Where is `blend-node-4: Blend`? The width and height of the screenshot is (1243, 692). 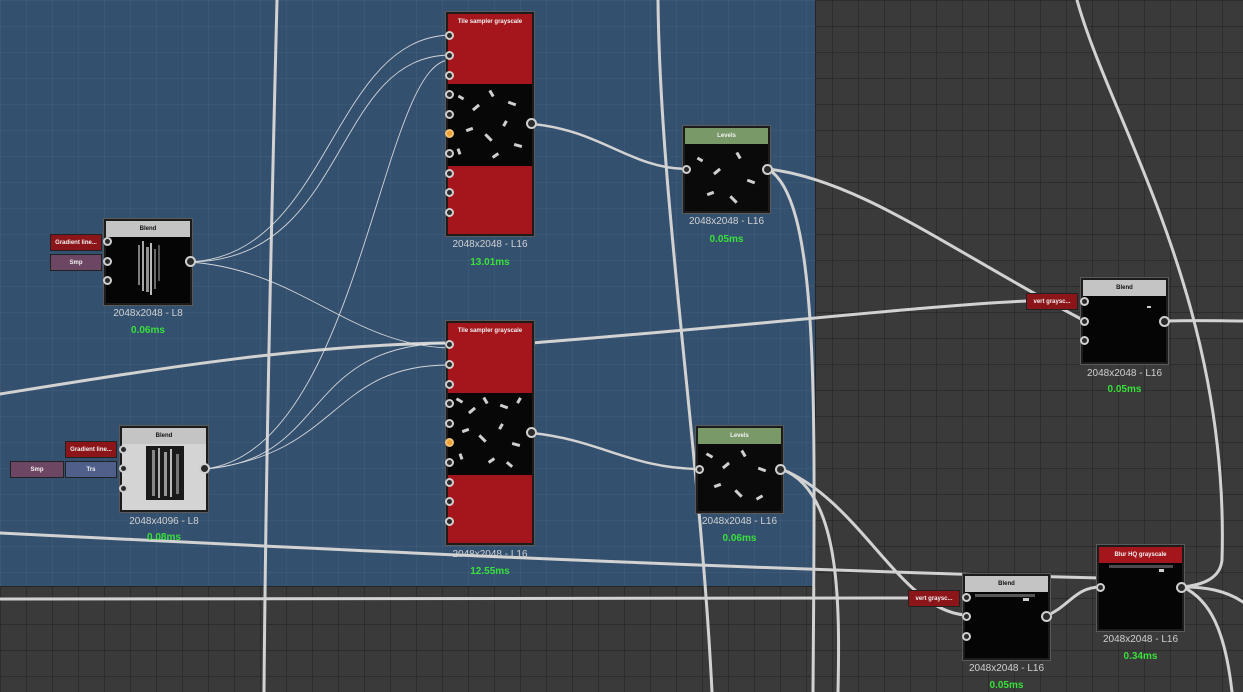 blend-node-4: Blend is located at coordinates (1006, 617).